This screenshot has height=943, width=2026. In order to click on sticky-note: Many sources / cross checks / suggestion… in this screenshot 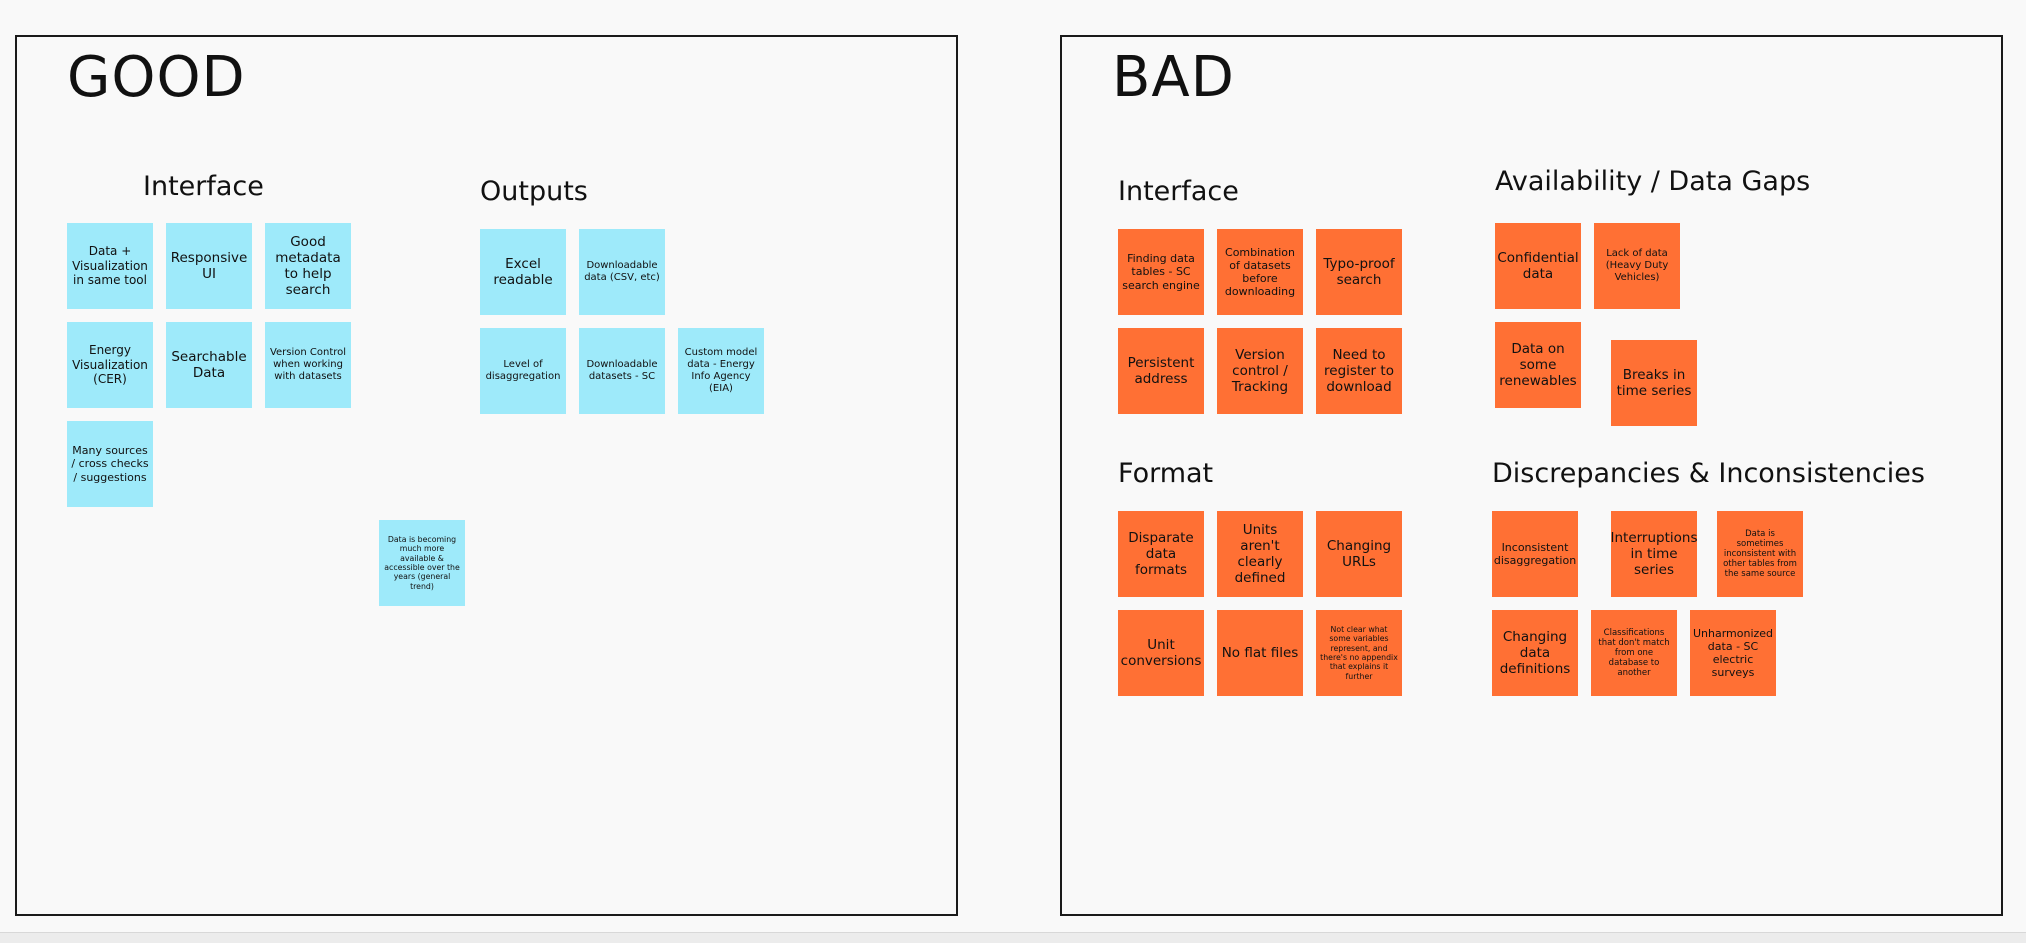, I will do `click(110, 464)`.